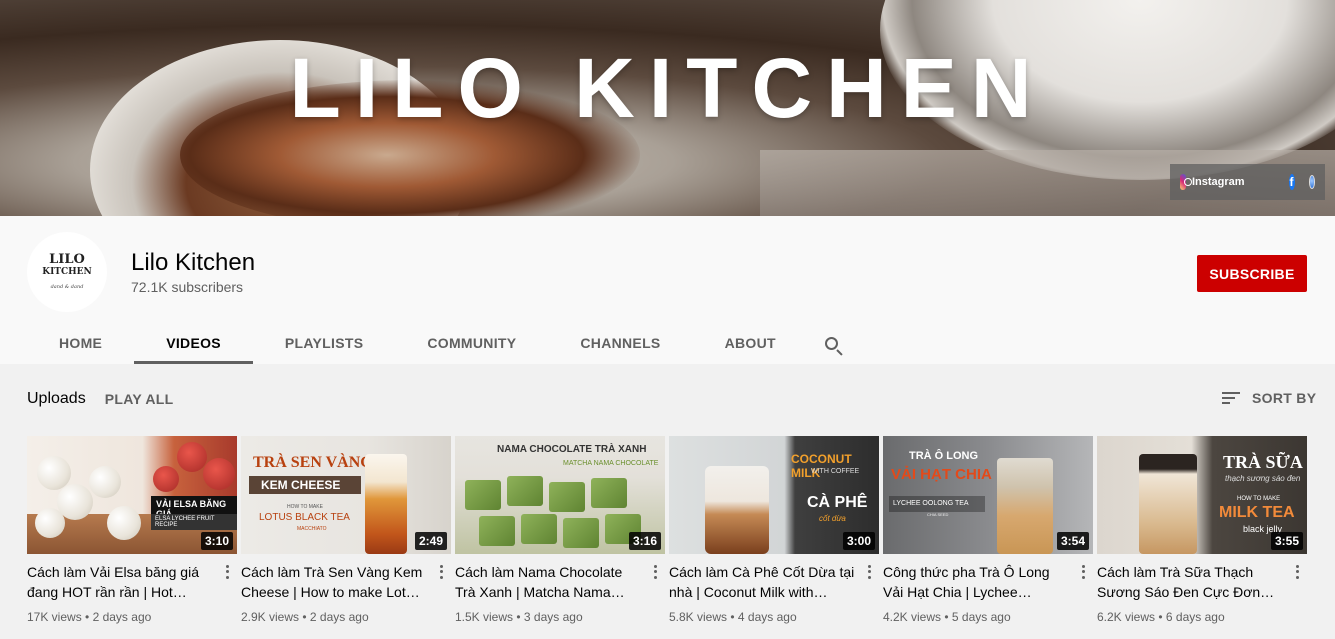  I want to click on subscriber-count: 72.1K subscribers, so click(187, 287).